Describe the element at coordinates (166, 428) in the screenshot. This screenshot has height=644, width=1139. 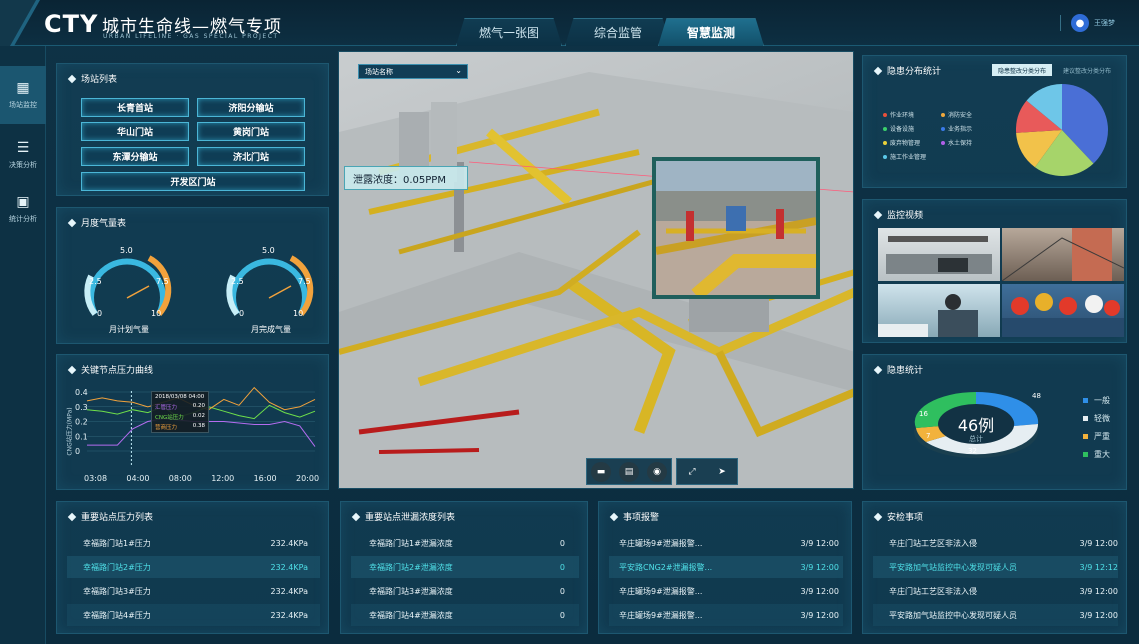
I see `tooltip-label: 营商压力` at that location.